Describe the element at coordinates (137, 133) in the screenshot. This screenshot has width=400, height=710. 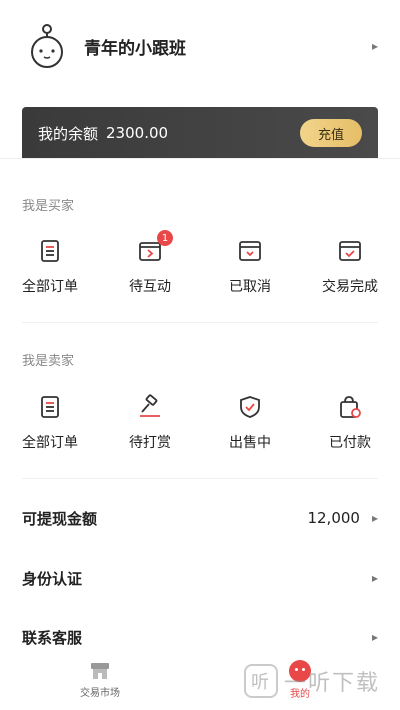
I see `balance-amount: 2300.00` at that location.